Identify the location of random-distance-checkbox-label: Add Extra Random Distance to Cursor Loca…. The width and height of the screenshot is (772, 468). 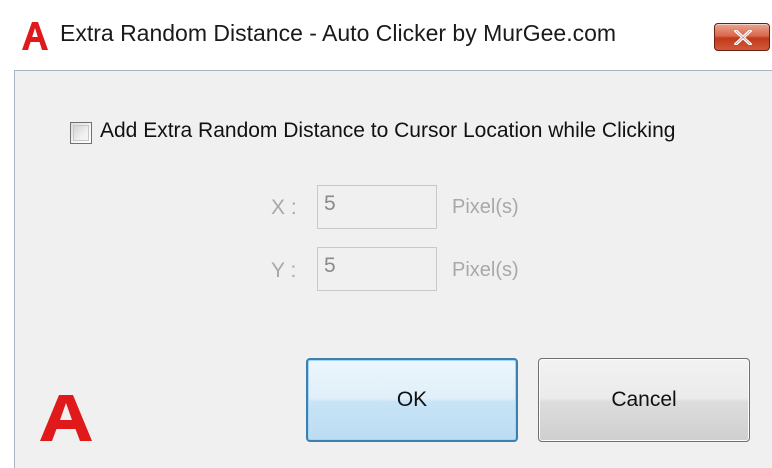
(387, 131).